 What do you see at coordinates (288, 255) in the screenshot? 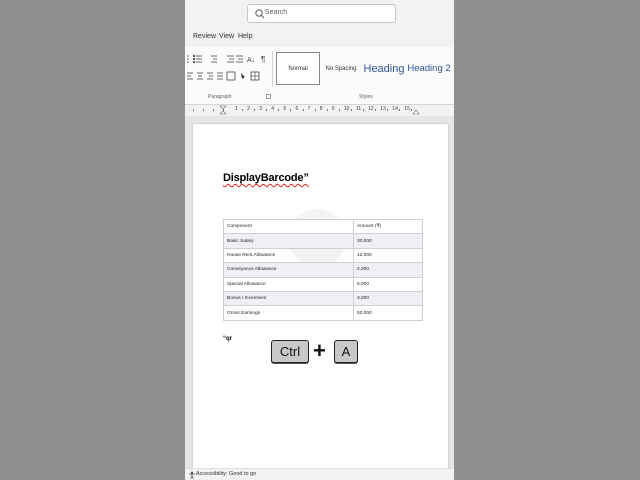
I see `table-cell: House Rent Allowance` at bounding box center [288, 255].